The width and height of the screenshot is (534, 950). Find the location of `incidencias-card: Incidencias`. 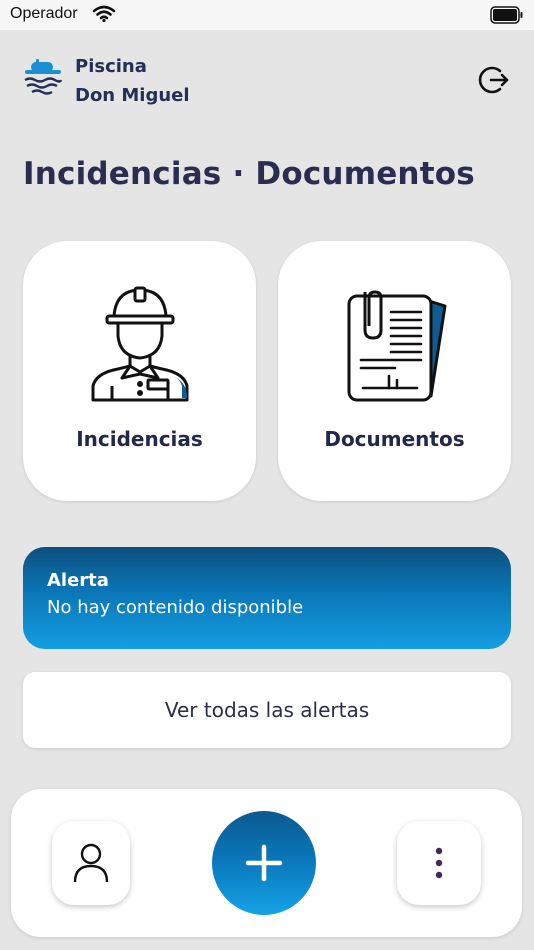

incidencias-card: Incidencias is located at coordinates (139, 371).